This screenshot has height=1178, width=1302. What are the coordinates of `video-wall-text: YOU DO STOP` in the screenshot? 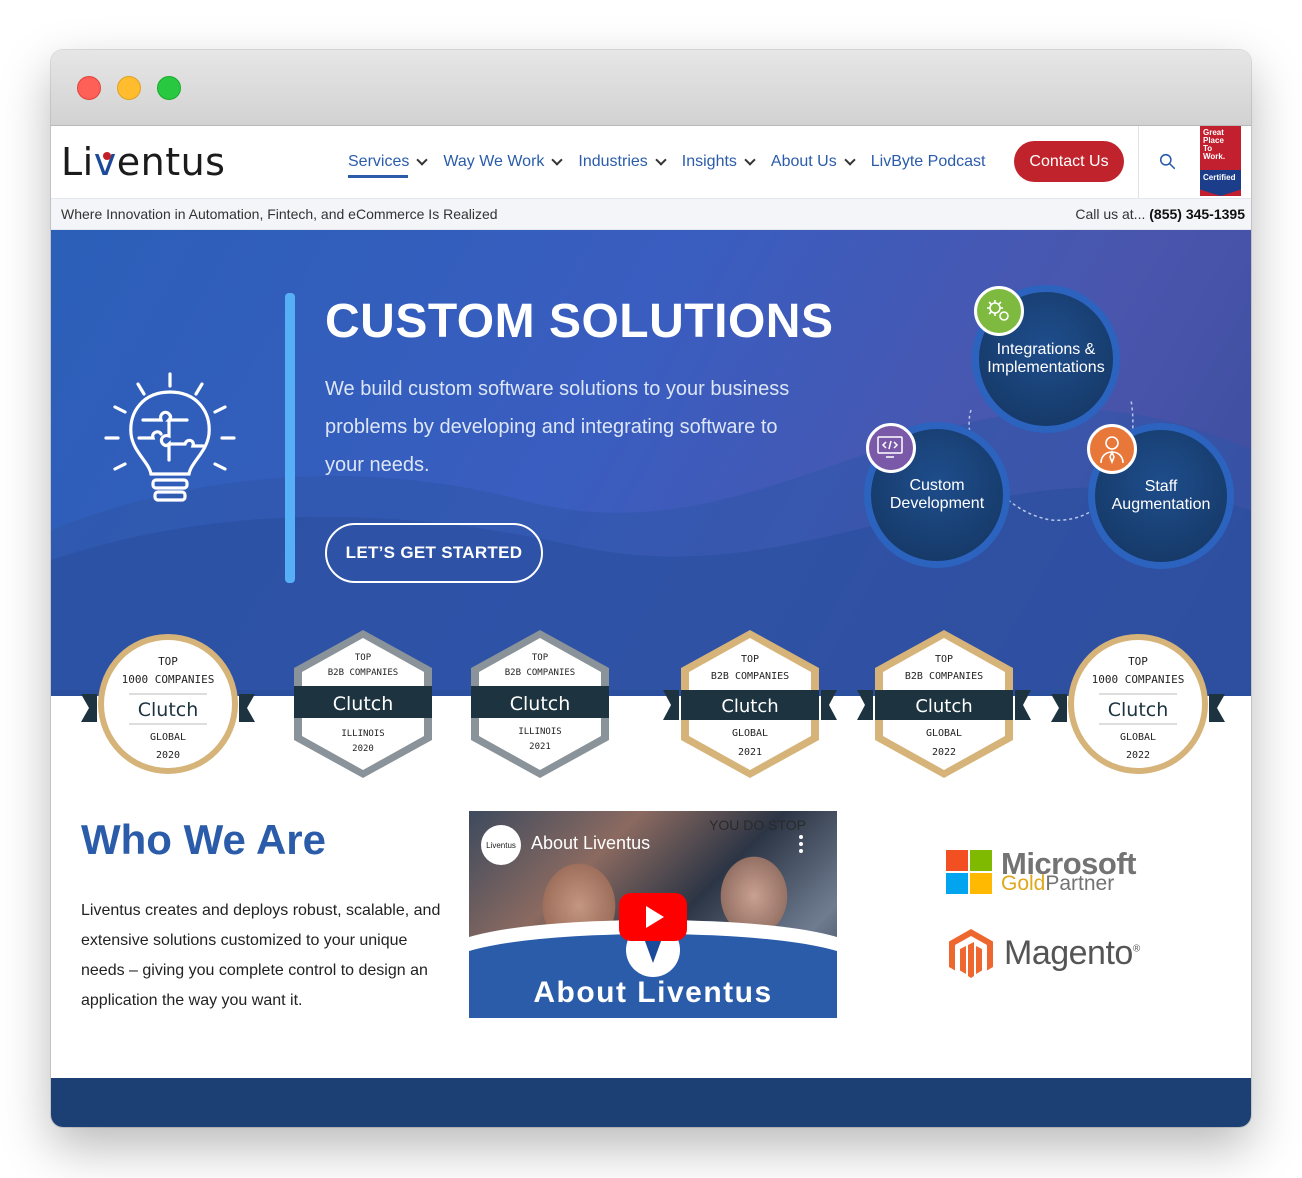 It's located at (757, 825).